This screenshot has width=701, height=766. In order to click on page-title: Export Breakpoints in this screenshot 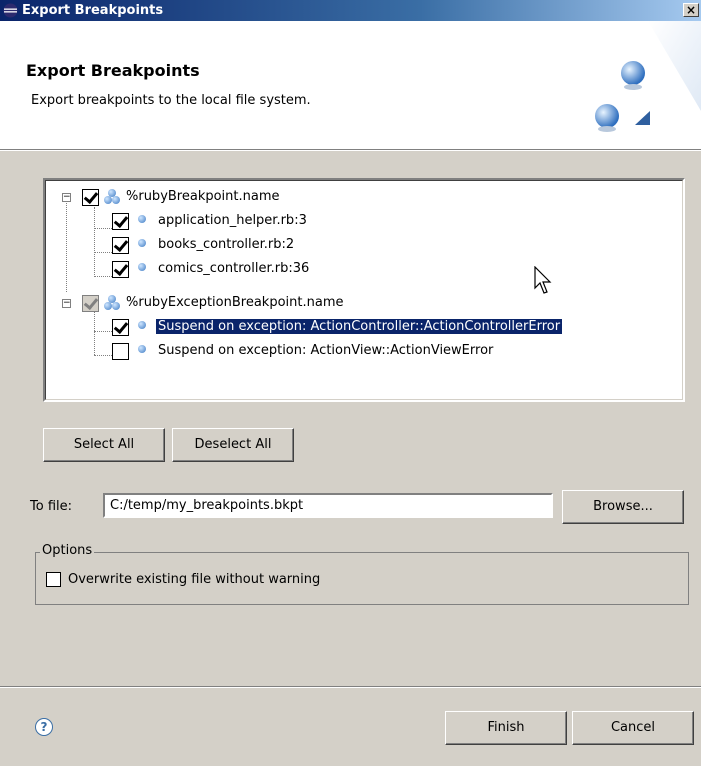, I will do `click(113, 70)`.